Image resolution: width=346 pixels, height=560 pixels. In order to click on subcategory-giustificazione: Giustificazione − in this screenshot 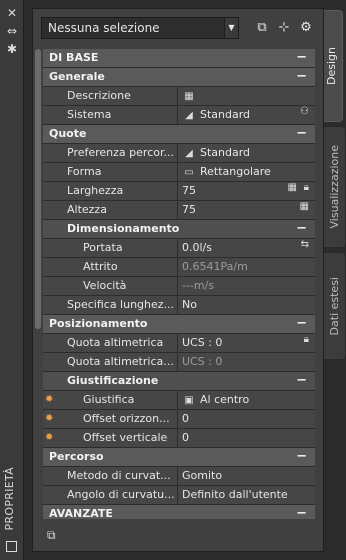, I will do `click(179, 381)`.